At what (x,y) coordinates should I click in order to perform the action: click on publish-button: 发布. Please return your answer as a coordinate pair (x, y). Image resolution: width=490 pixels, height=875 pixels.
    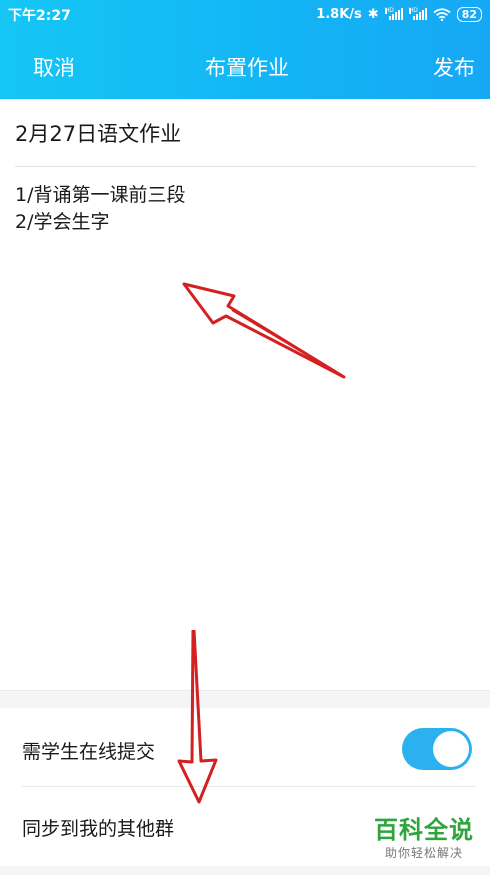
    Looking at the image, I should click on (454, 67).